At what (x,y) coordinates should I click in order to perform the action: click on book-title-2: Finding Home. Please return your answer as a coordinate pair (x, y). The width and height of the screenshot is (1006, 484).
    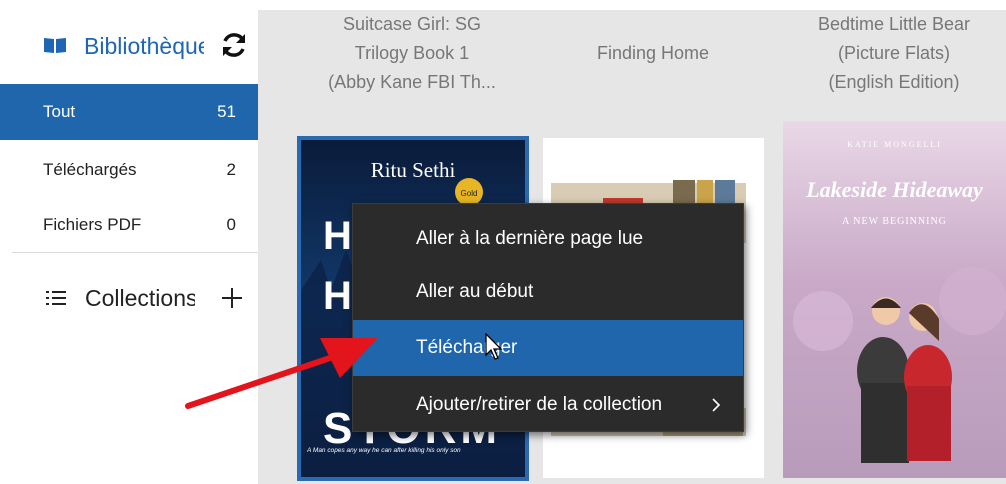
    Looking at the image, I should click on (653, 53).